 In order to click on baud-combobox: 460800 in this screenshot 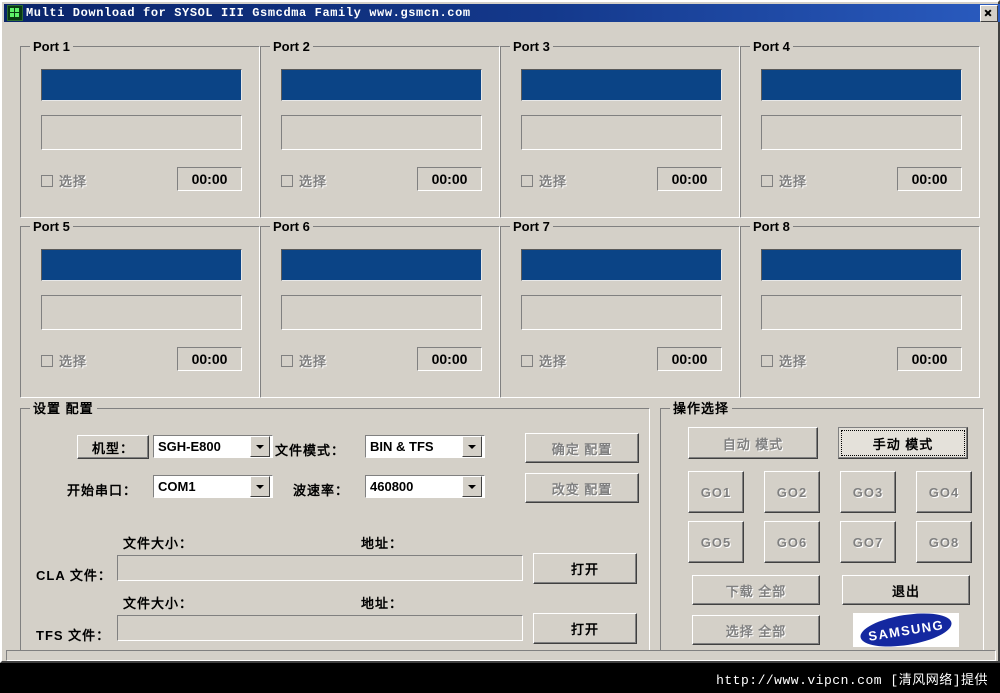, I will do `click(425, 486)`.